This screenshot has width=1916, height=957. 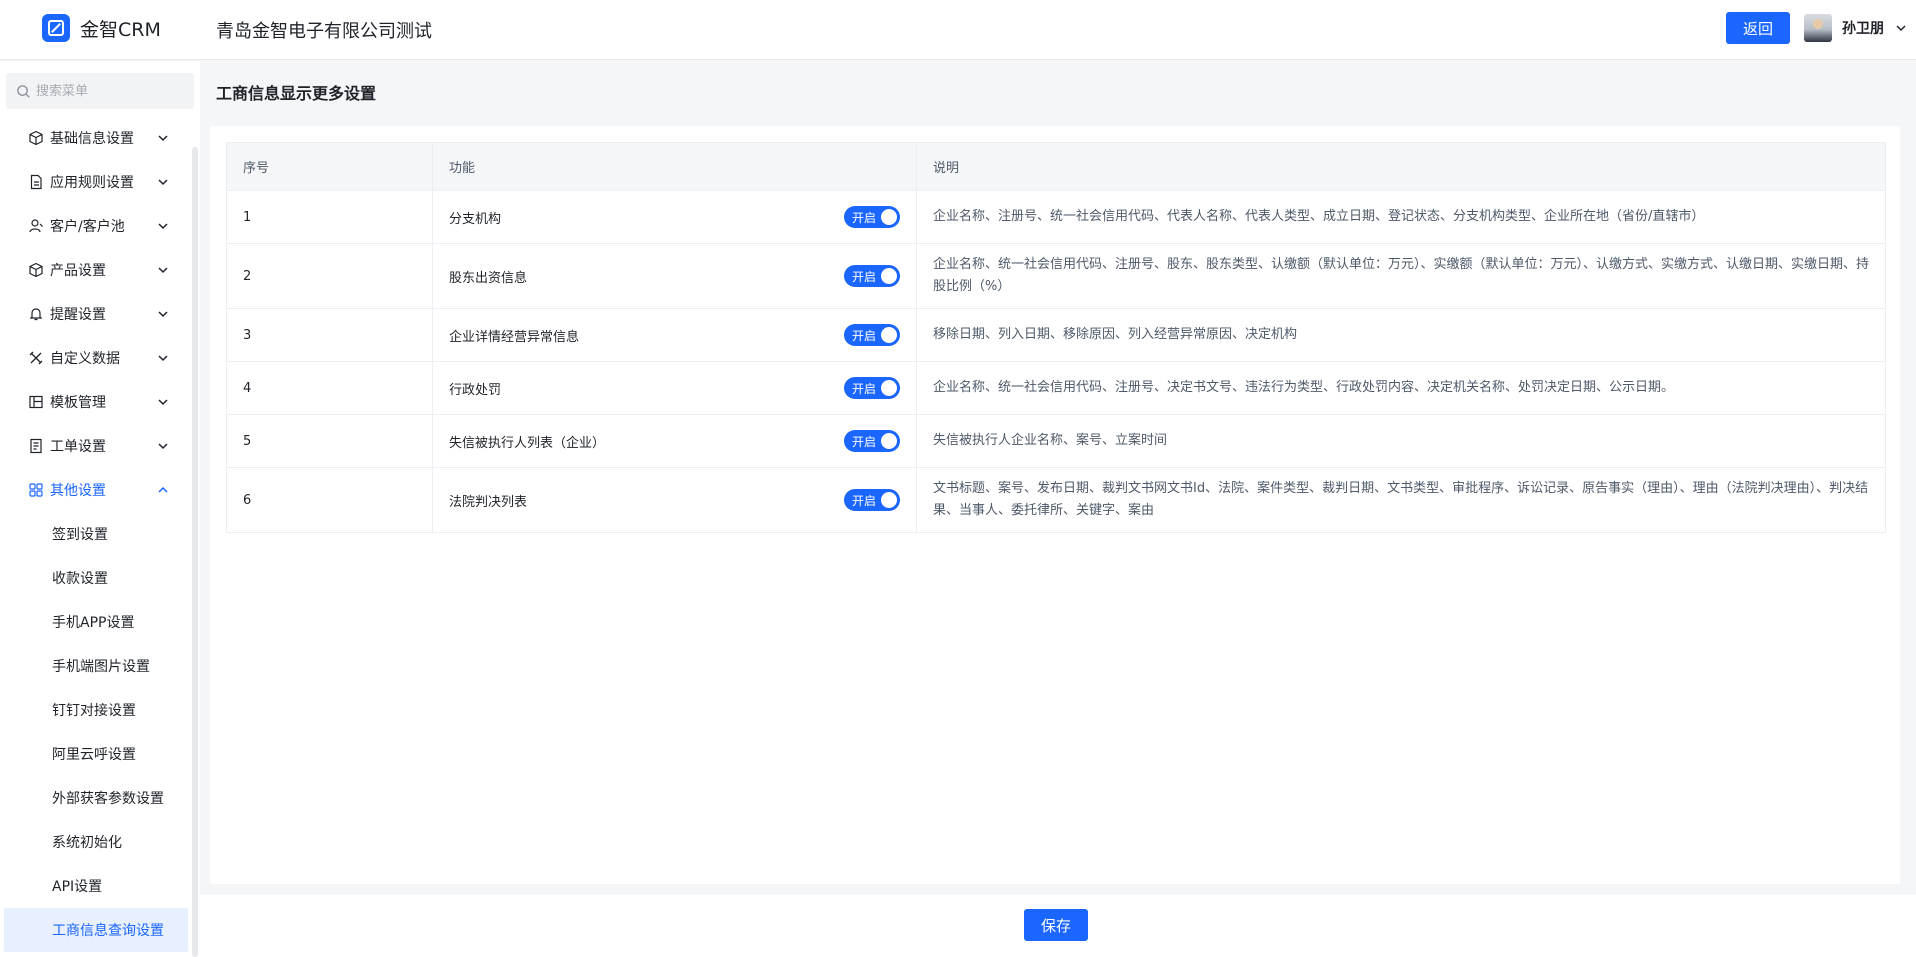 I want to click on row-number: 6, so click(x=330, y=500).